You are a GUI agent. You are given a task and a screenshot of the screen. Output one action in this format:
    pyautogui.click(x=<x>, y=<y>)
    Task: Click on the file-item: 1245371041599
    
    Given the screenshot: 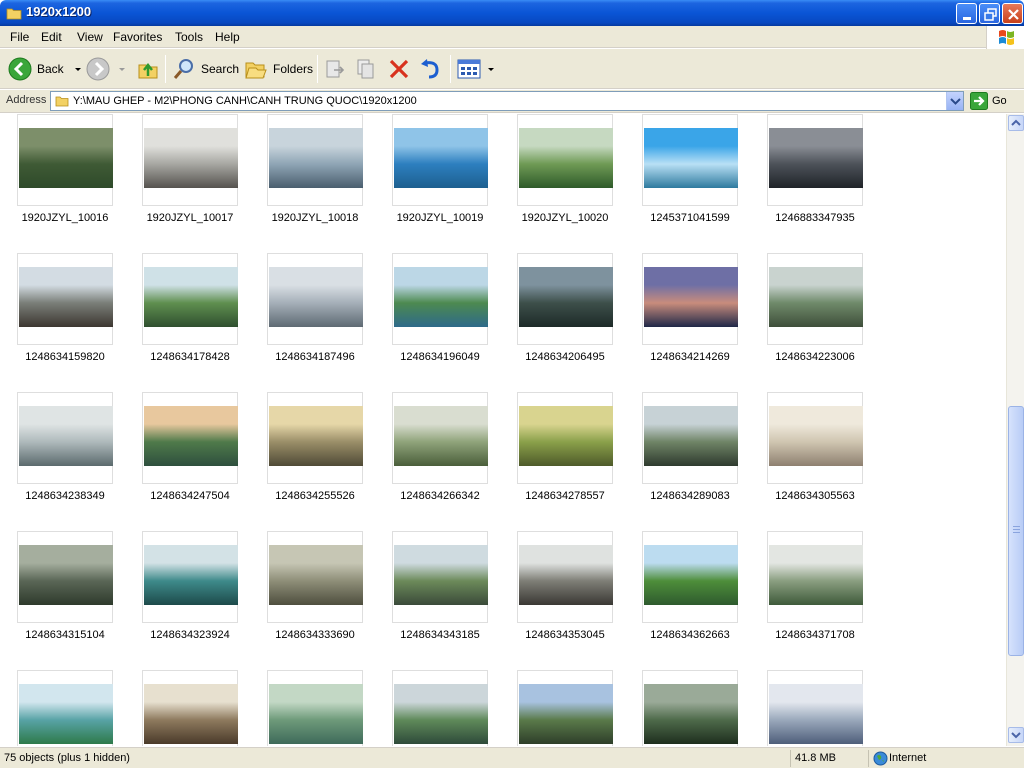 What is the action you would take?
    pyautogui.click(x=681, y=179)
    